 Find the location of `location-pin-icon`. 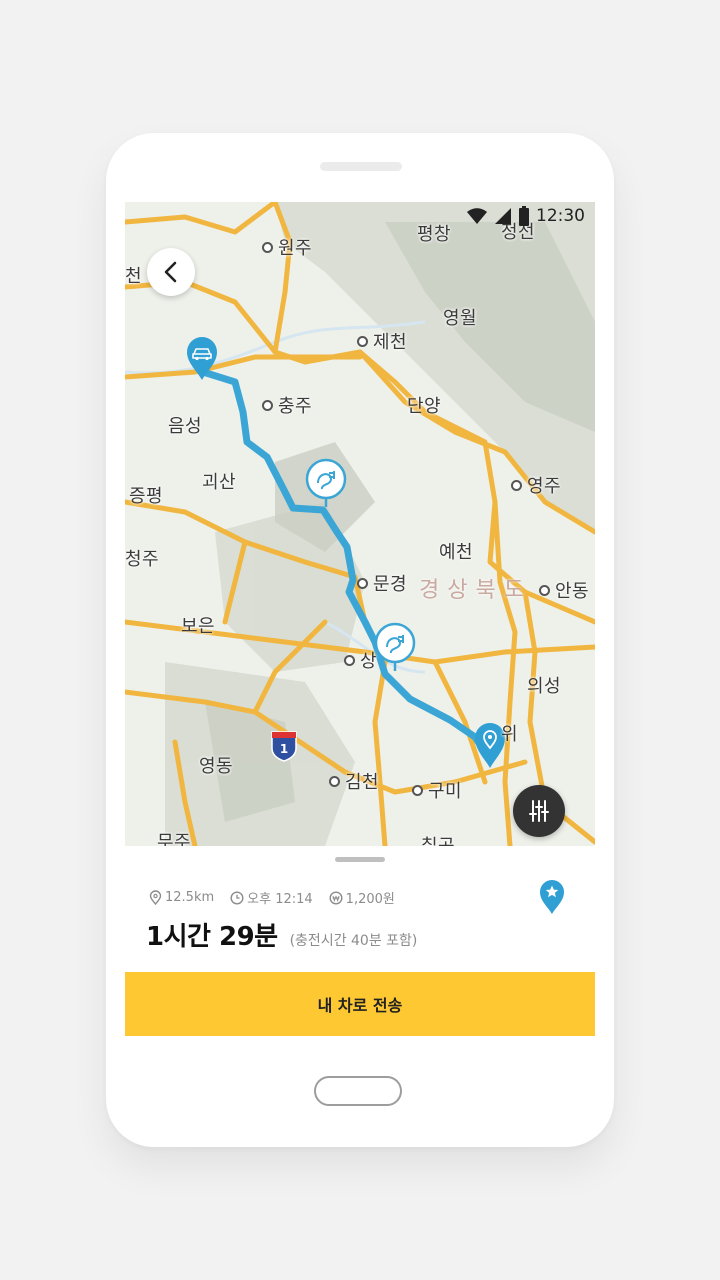

location-pin-icon is located at coordinates (155, 897).